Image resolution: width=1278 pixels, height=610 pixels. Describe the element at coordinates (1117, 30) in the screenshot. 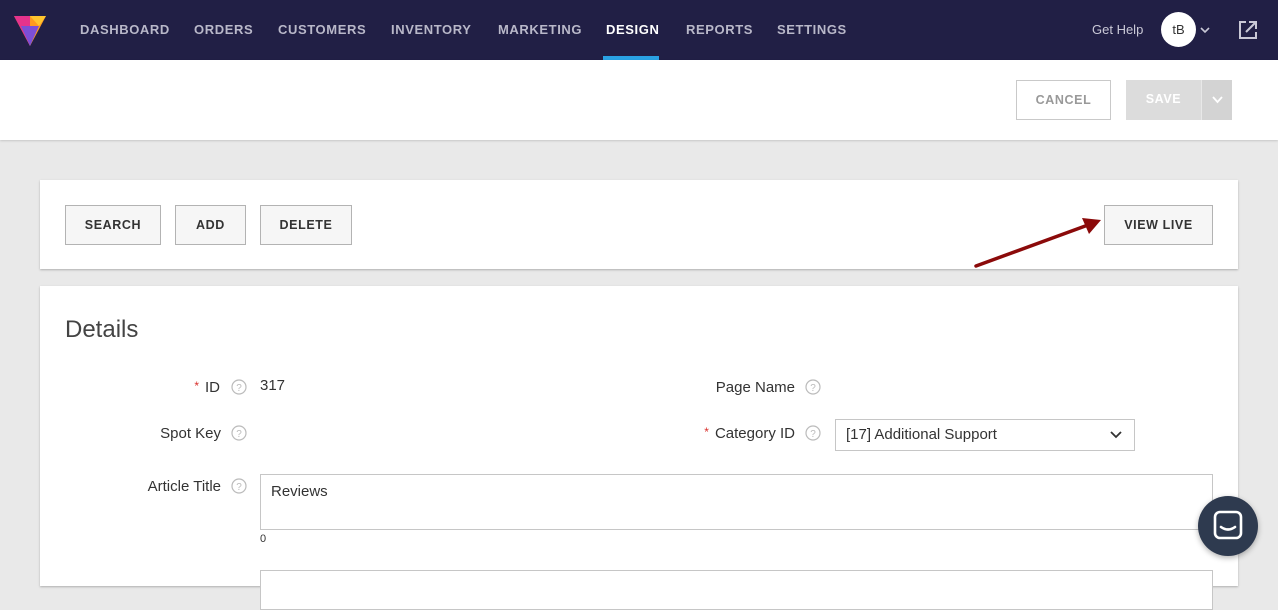

I see `get-help-link: Get Help` at that location.